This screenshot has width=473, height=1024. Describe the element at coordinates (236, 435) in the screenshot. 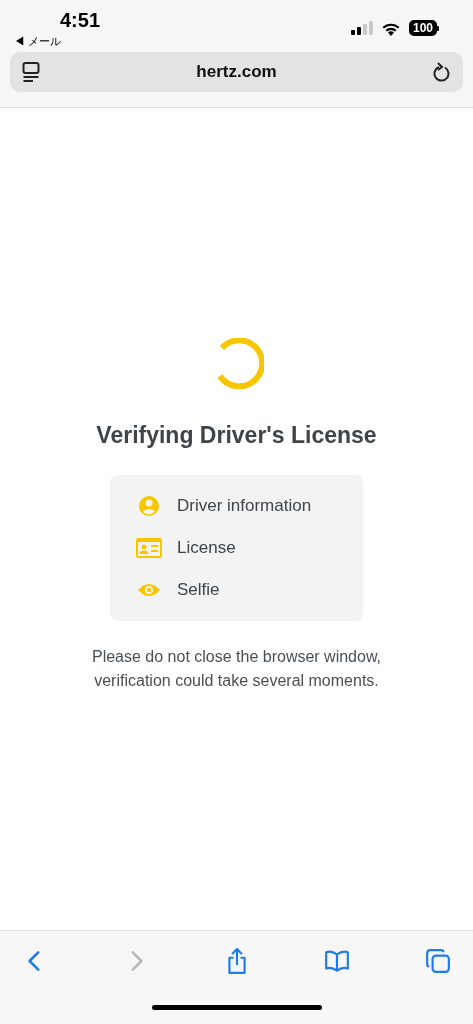

I see `page-title: Verifying Driver's License` at that location.